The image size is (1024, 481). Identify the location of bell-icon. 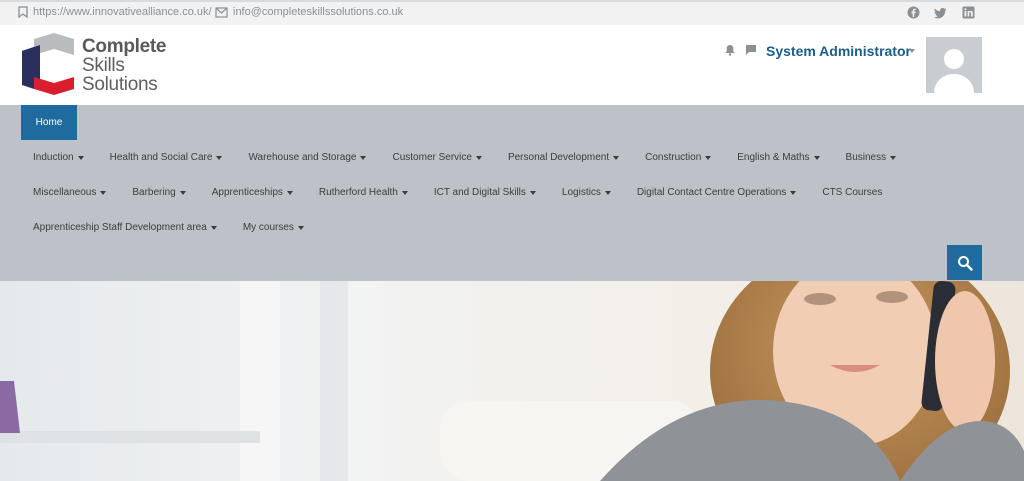
(730, 52).